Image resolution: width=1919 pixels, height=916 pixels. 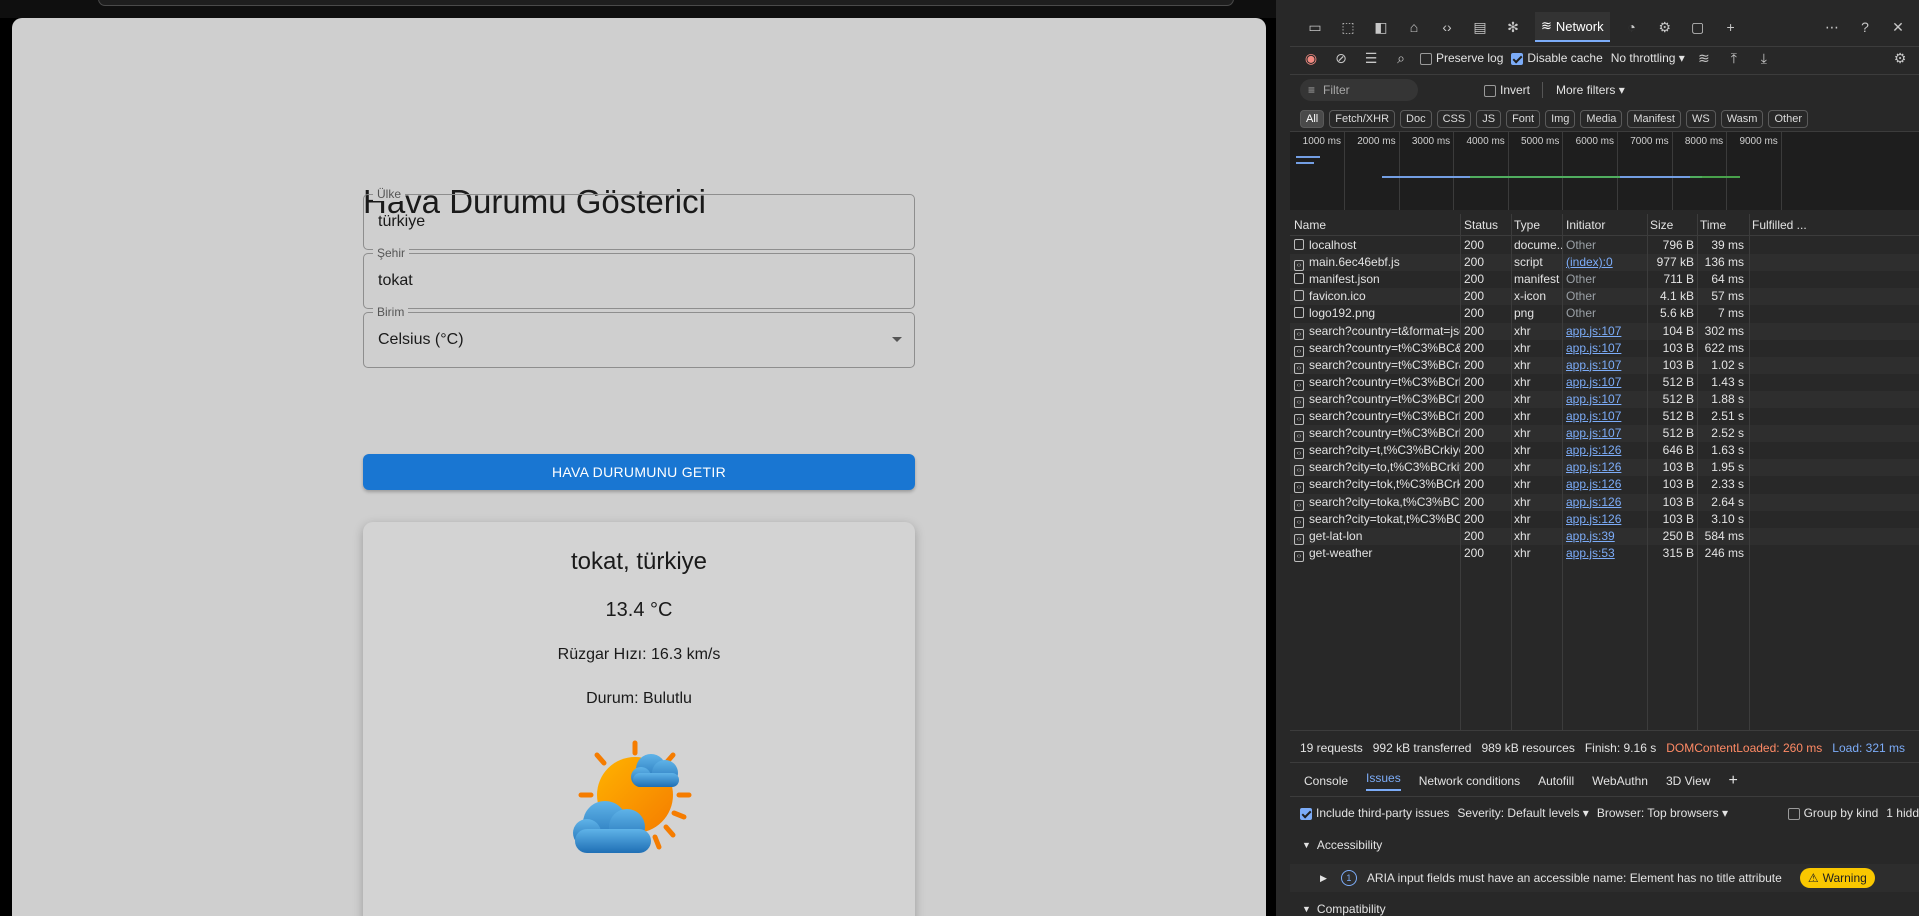 What do you see at coordinates (1698, 27) in the screenshot?
I see `application-icon: ▢` at bounding box center [1698, 27].